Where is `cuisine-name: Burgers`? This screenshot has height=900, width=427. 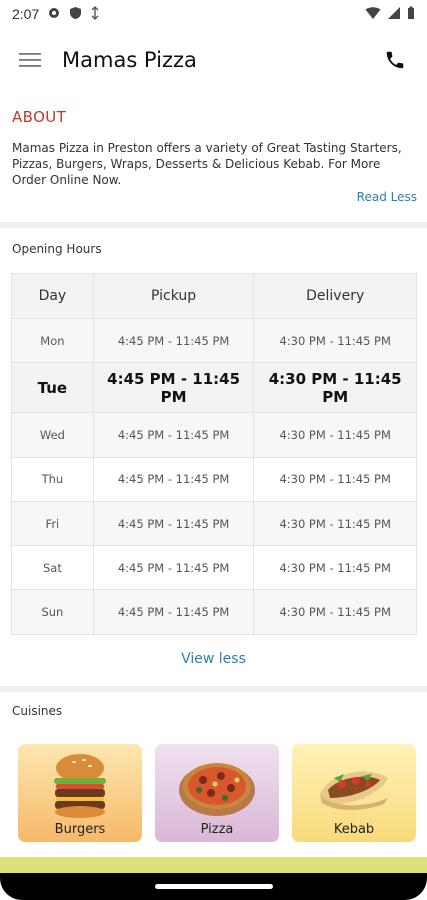 cuisine-name: Burgers is located at coordinates (80, 829).